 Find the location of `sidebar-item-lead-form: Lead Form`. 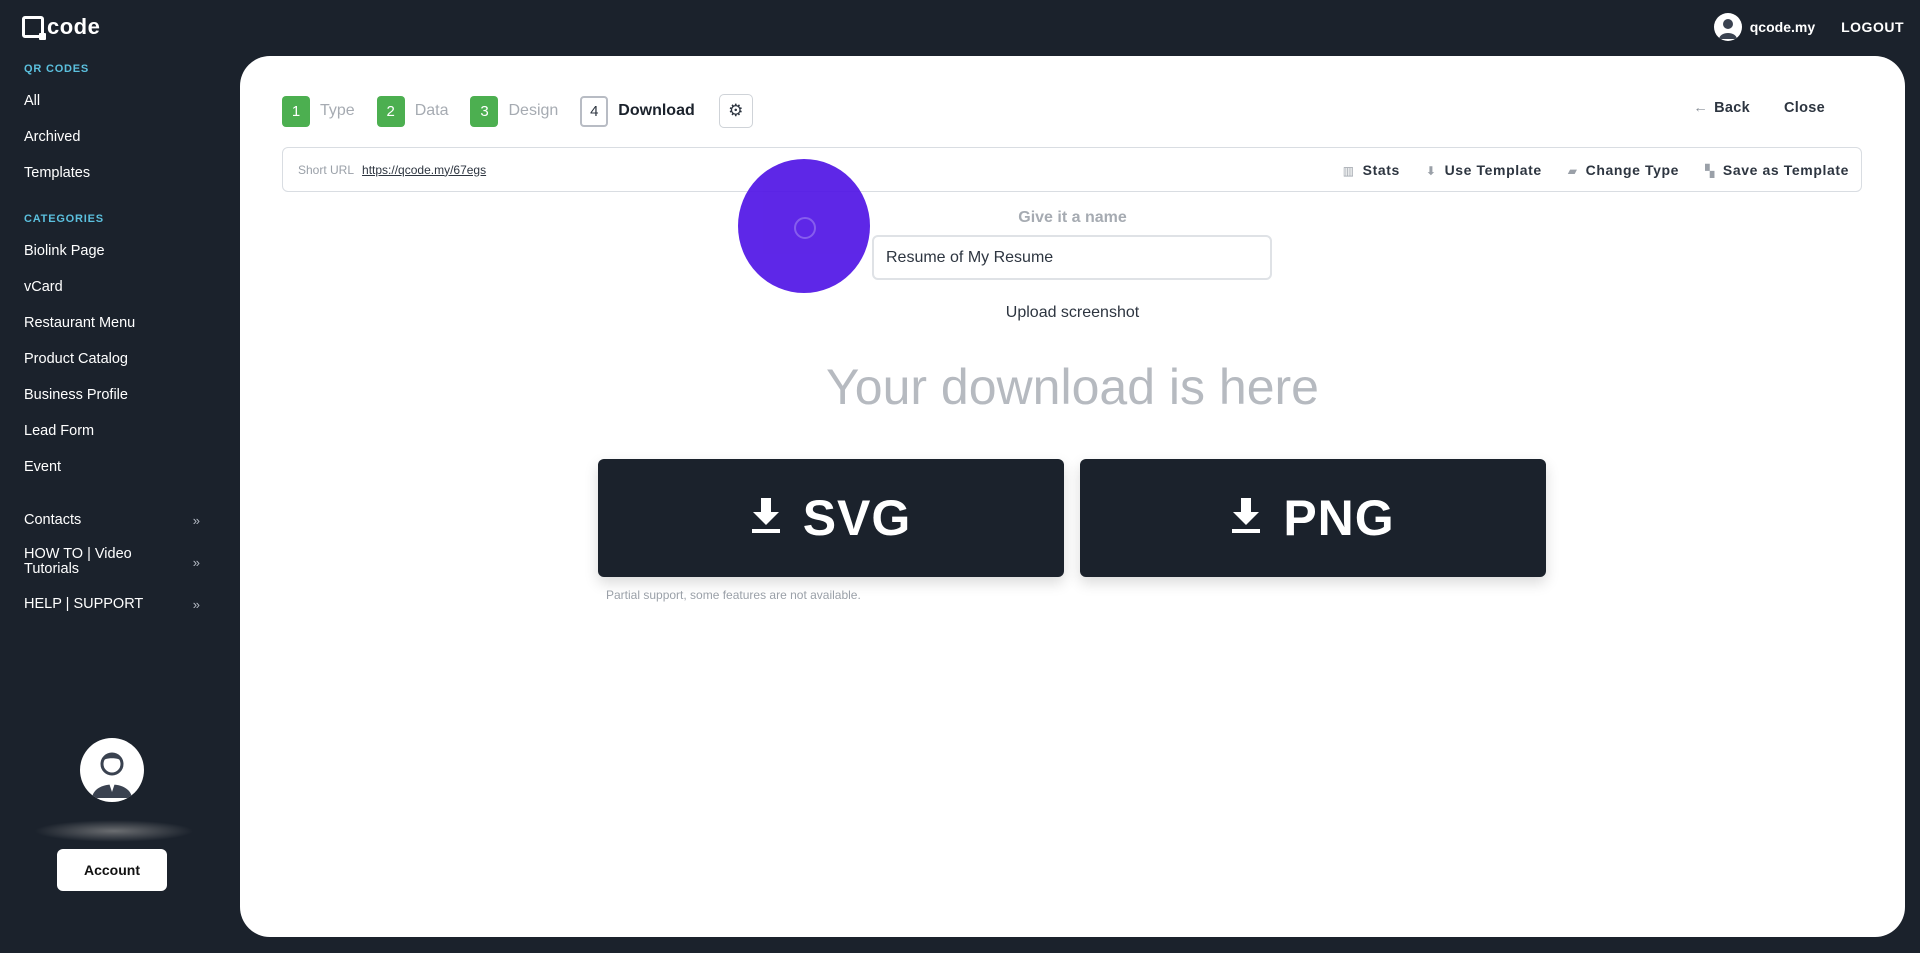

sidebar-item-lead-form: Lead Form is located at coordinates (120, 431).